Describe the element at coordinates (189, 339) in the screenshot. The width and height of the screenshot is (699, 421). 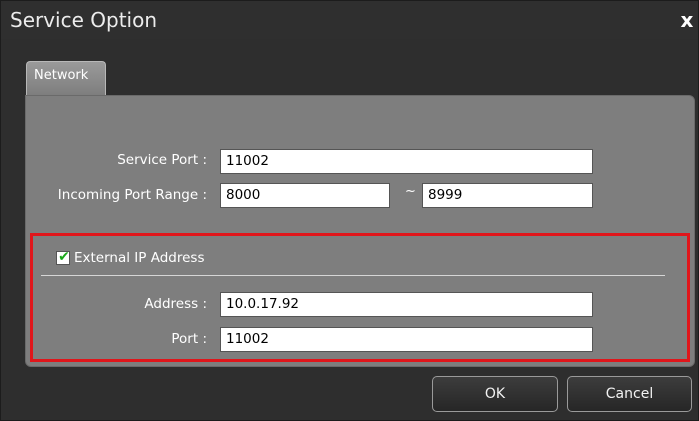
I see `port-label: Port :` at that location.